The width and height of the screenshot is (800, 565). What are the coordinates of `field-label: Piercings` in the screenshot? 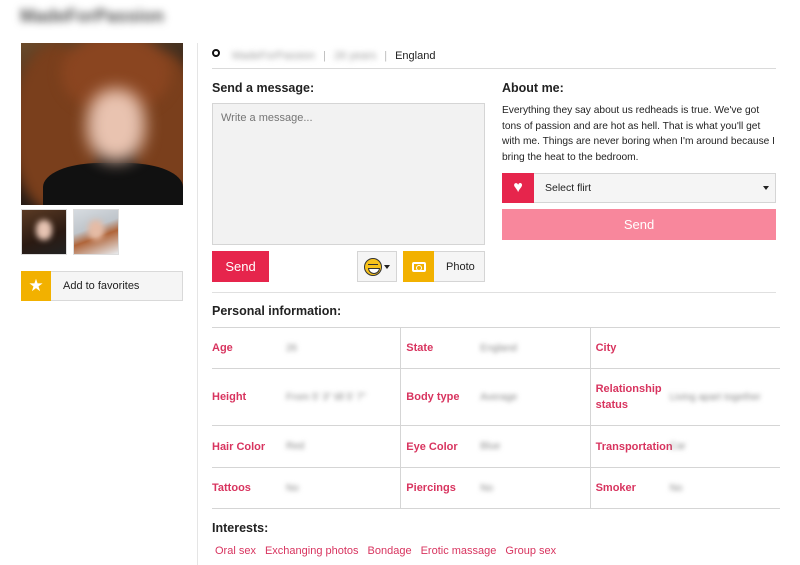 It's located at (431, 488).